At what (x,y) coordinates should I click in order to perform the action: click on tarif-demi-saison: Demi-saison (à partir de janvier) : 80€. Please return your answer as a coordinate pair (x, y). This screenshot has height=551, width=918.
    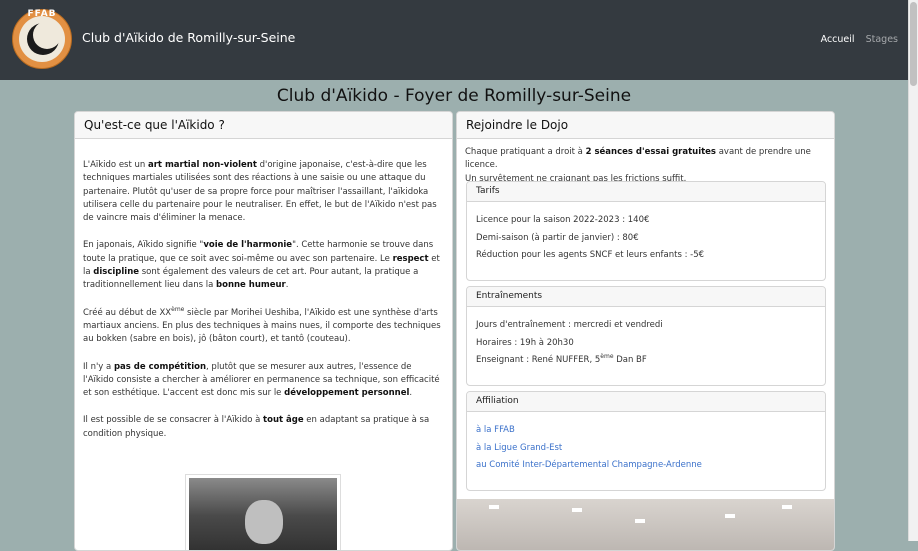
    Looking at the image, I should click on (557, 238).